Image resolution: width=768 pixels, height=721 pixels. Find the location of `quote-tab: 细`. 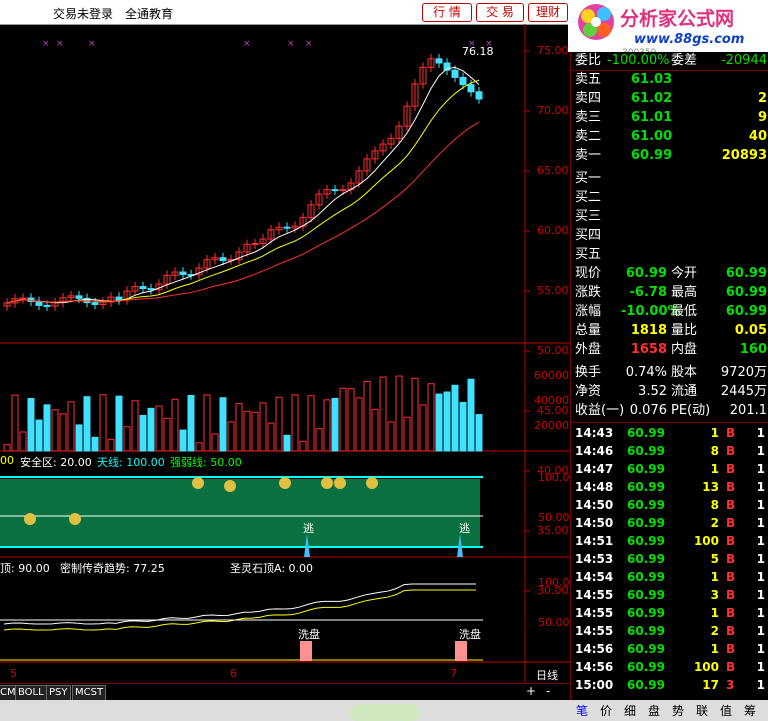

quote-tab: 细 is located at coordinates (630, 710).